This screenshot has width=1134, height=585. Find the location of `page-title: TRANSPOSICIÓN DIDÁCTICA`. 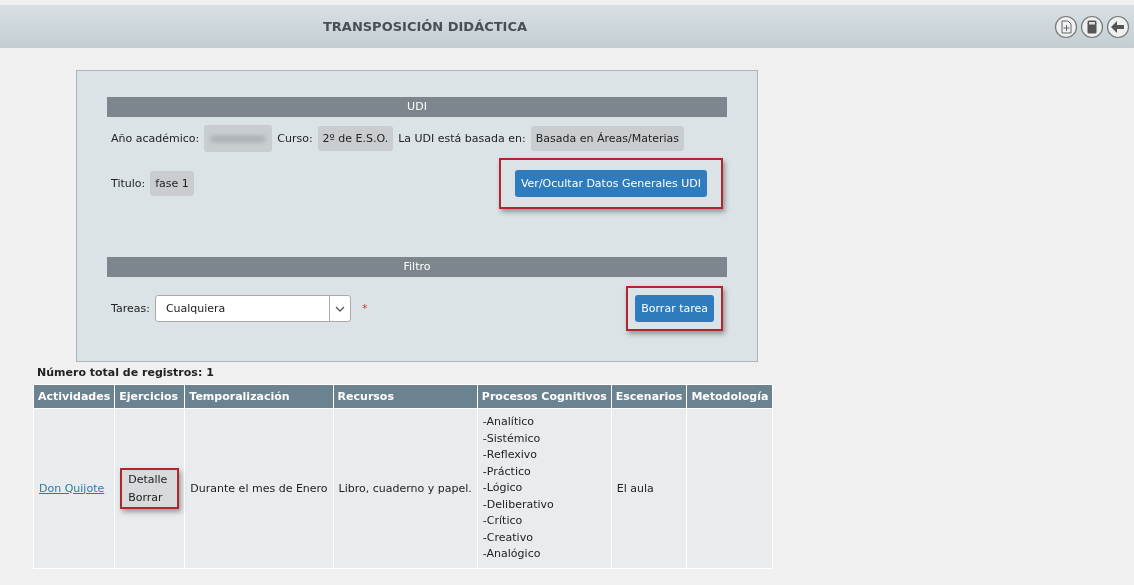

page-title: TRANSPOSICIÓN DIDÁCTICA is located at coordinates (425, 26).